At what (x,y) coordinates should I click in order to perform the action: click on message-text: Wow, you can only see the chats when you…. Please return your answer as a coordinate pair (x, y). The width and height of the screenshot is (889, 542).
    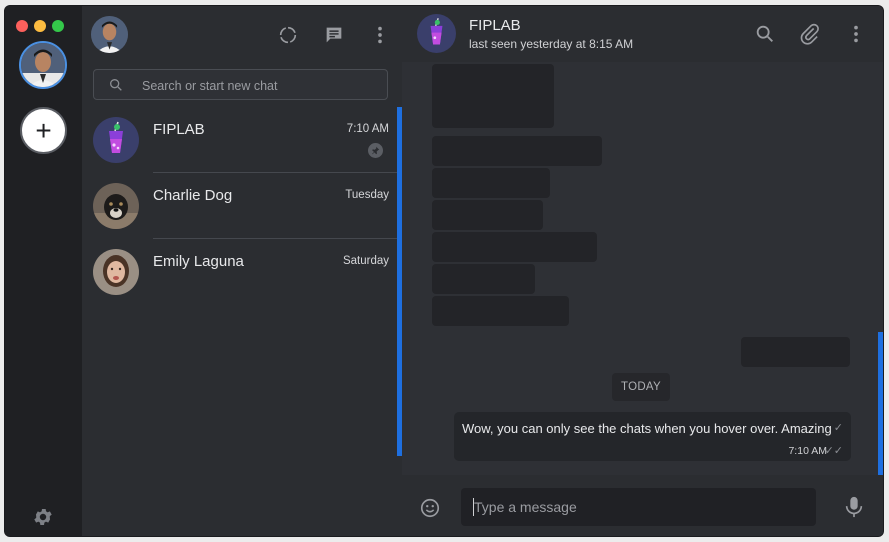
    Looking at the image, I should click on (647, 428).